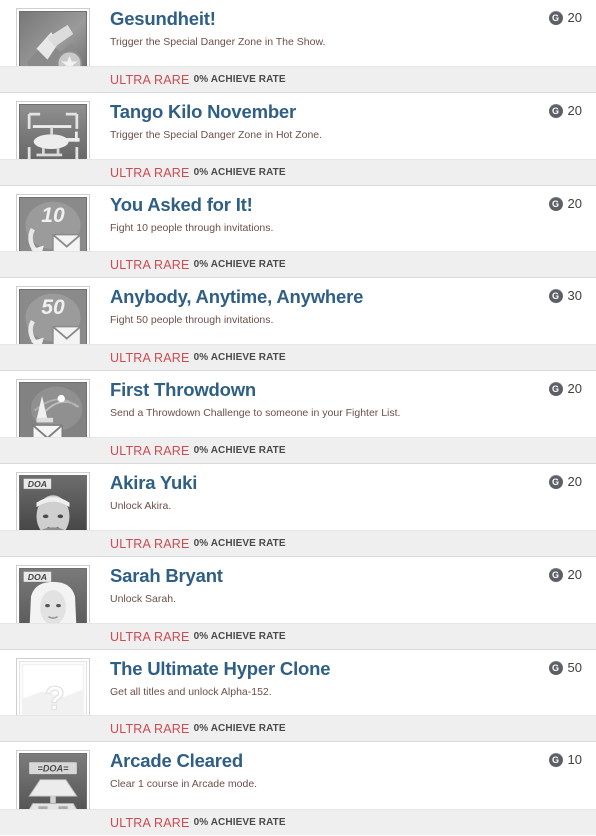 This screenshot has width=596, height=836. What do you see at coordinates (191, 691) in the screenshot?
I see `achievement-description: Get all titles and unlock Alpha-152.` at bounding box center [191, 691].